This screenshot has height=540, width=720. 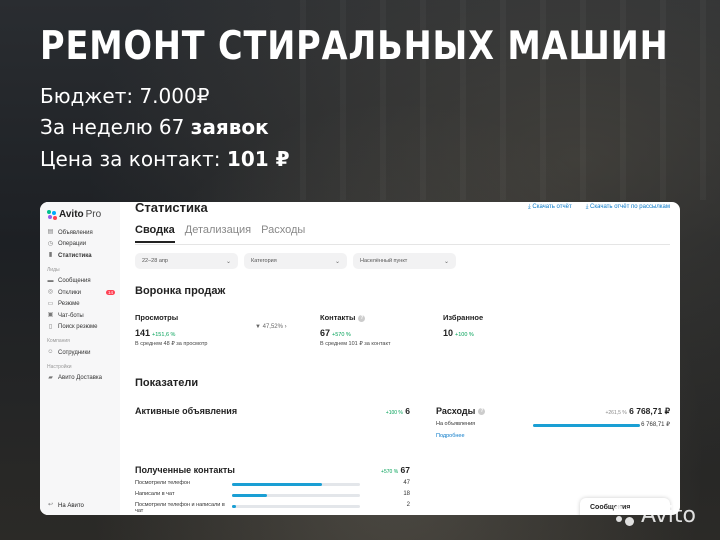 I want to click on contacts-row-value: 18, so click(x=406, y=494).